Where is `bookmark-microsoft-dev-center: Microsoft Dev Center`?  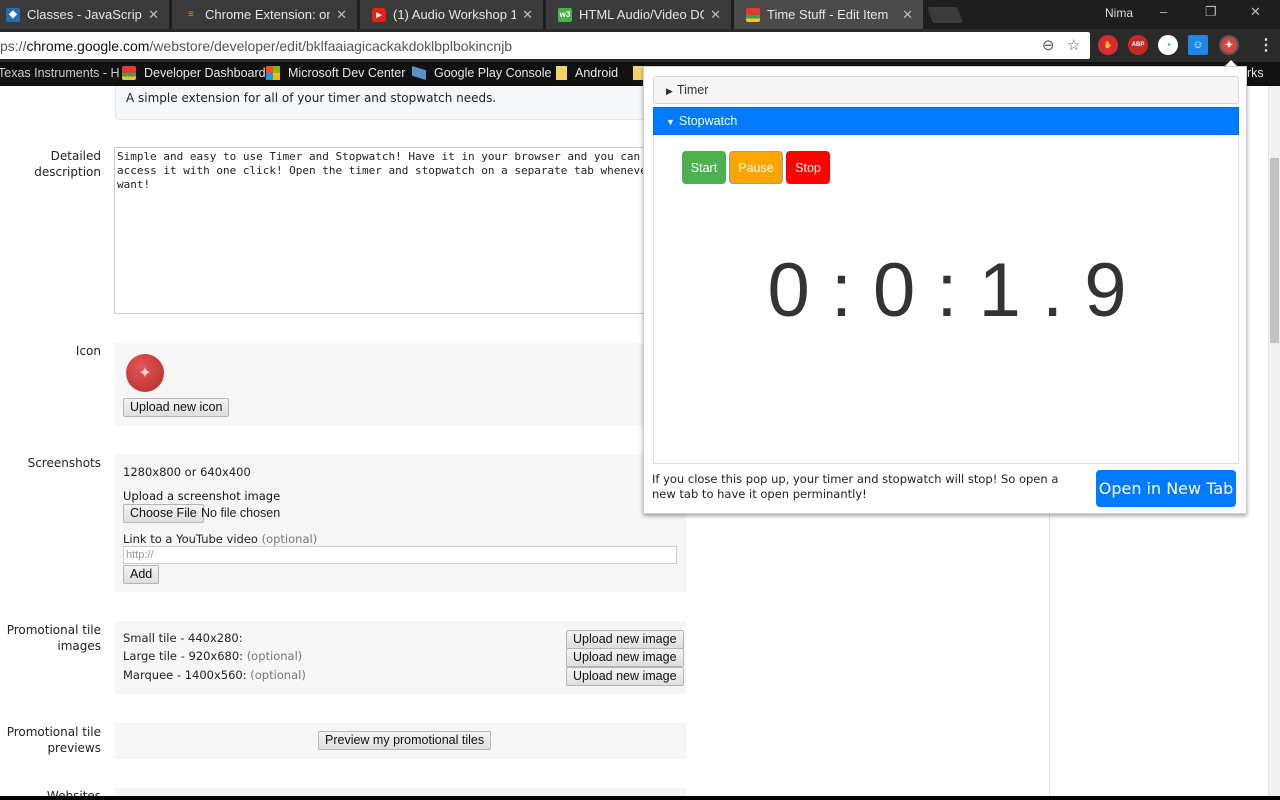
bookmark-microsoft-dev-center: Microsoft Dev Center is located at coordinates (335, 73).